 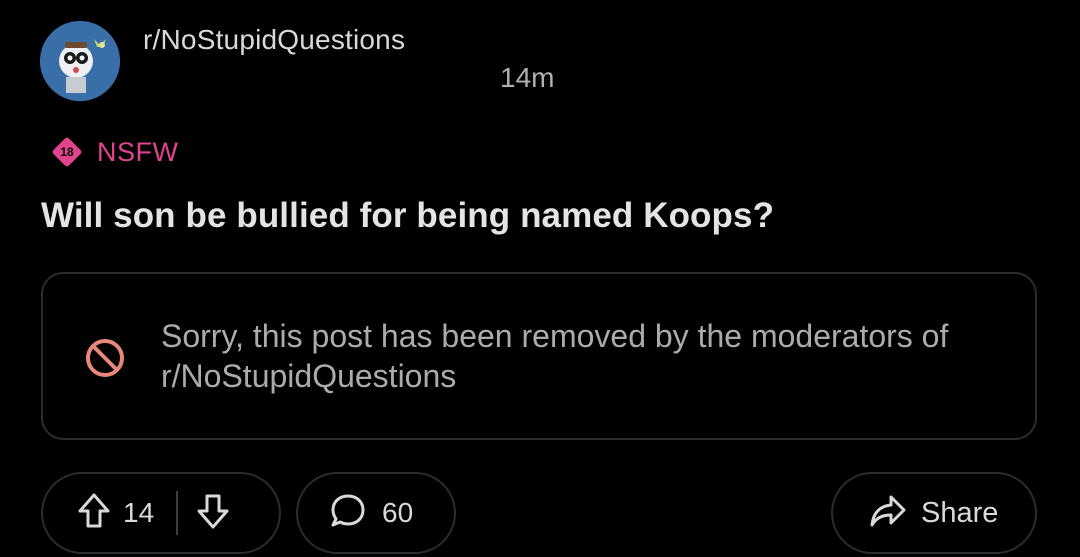 What do you see at coordinates (138, 151) in the screenshot?
I see `nsfw-label: NSFW` at bounding box center [138, 151].